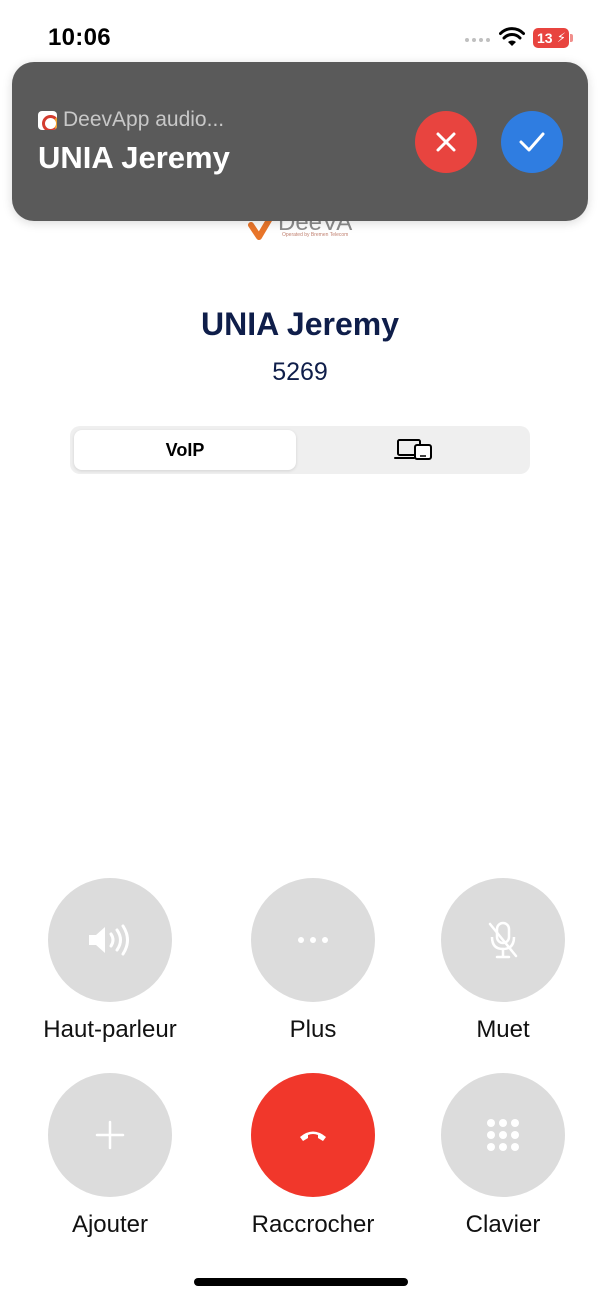 This screenshot has height=1299, width=600. Describe the element at coordinates (300, 450) in the screenshot. I see `audio-route-segmented-control: VoIP` at that location.